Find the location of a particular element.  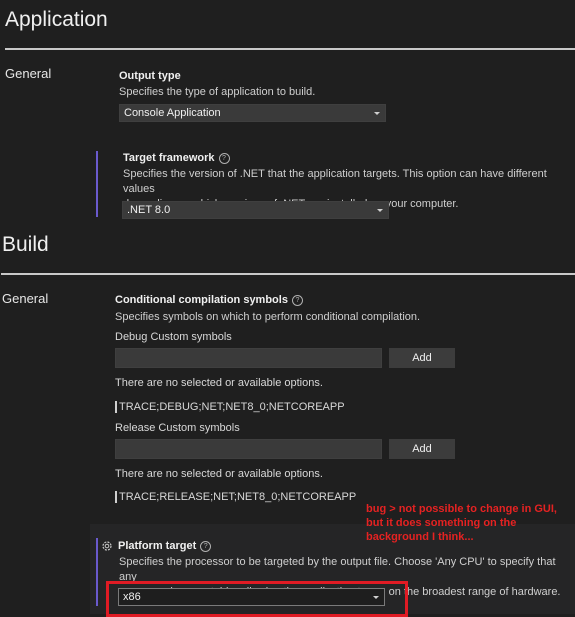

output-type-value: Console Application is located at coordinates (172, 113).